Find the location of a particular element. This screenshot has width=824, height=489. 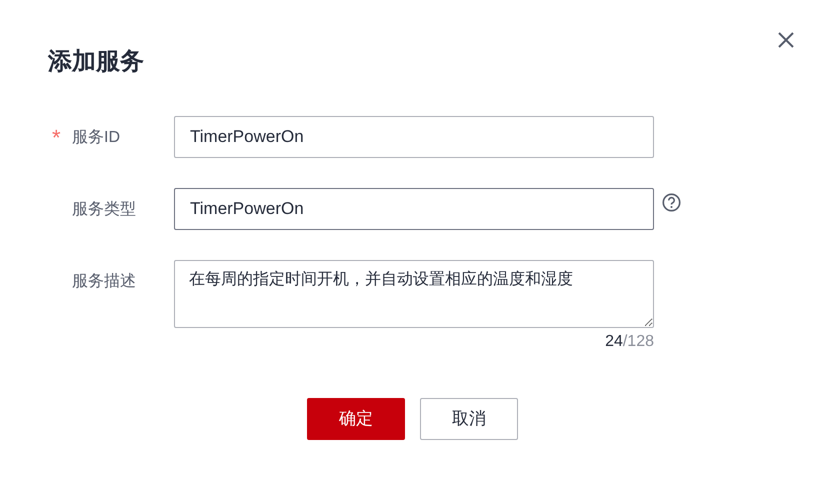

dialog-title: 添加服务 is located at coordinates (96, 62).